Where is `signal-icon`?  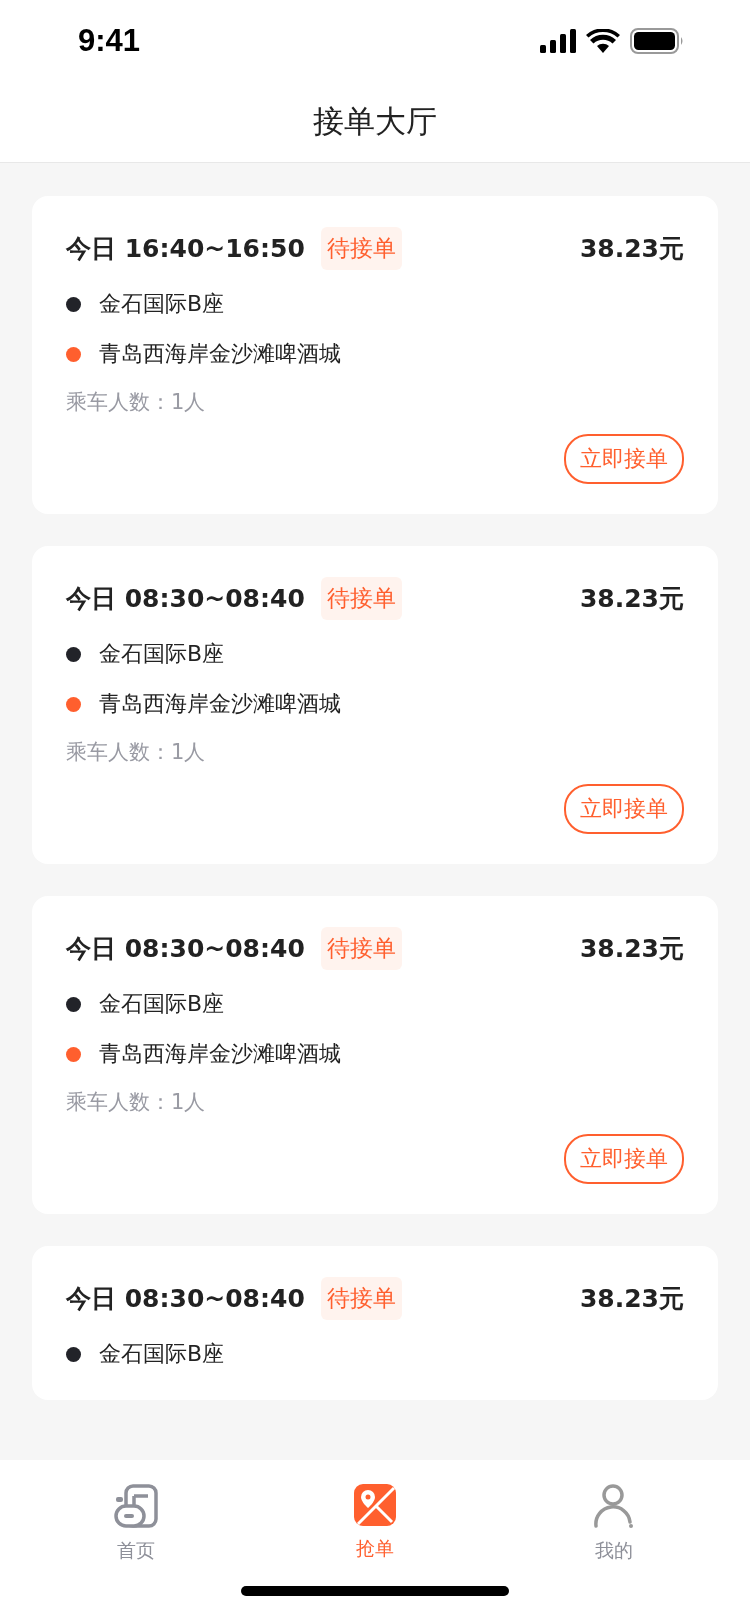 signal-icon is located at coordinates (558, 41).